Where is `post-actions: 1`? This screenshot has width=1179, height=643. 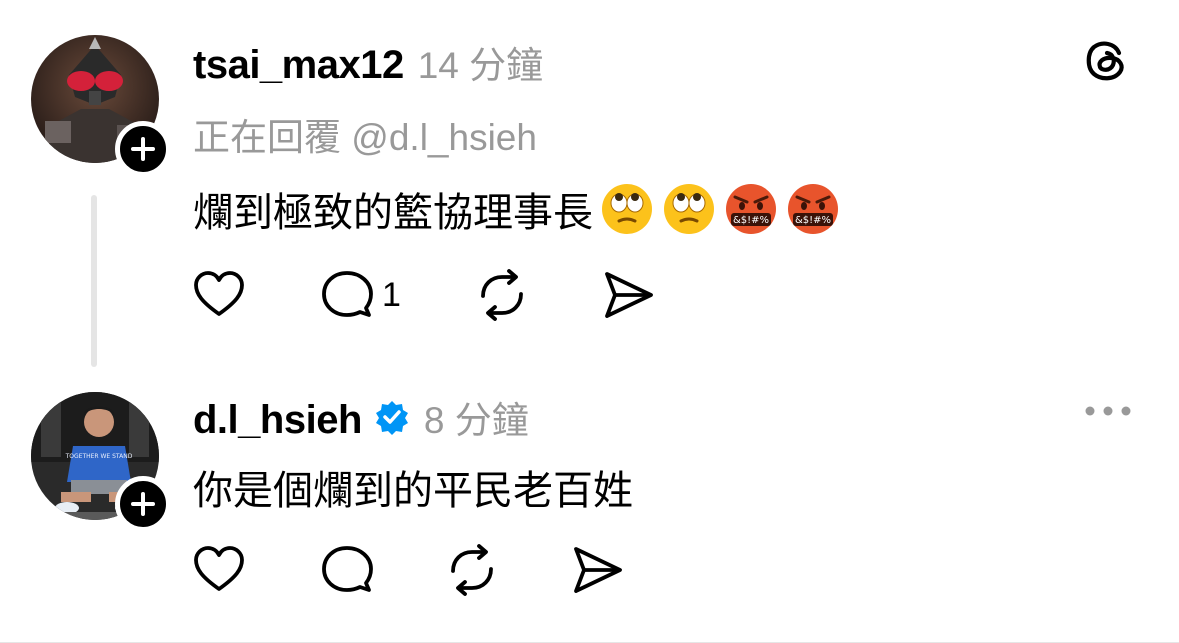
post-actions: 1 is located at coordinates (589, 298).